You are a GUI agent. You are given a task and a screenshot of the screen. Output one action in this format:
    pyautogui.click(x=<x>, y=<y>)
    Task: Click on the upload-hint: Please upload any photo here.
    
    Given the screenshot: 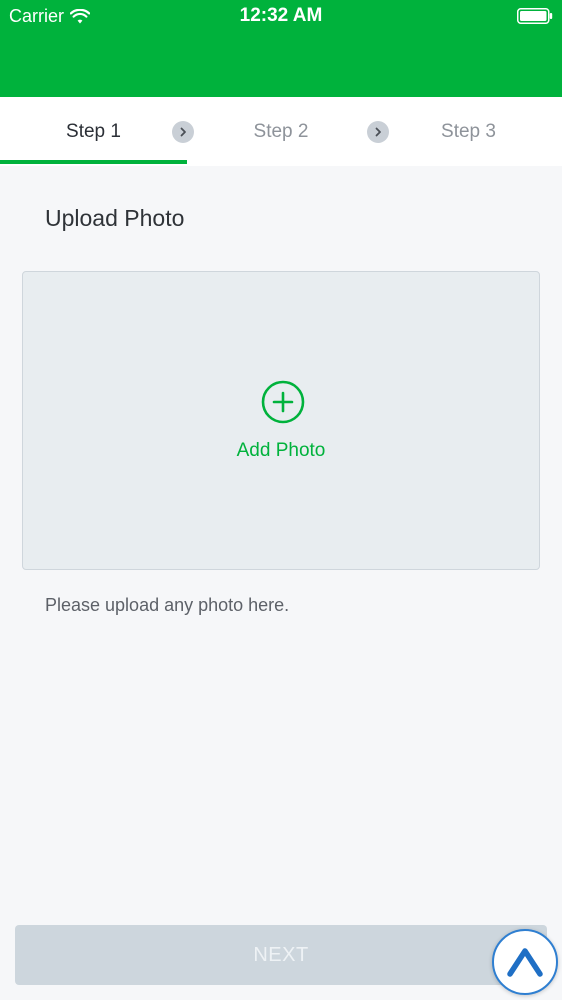 What is the action you would take?
    pyautogui.click(x=167, y=605)
    